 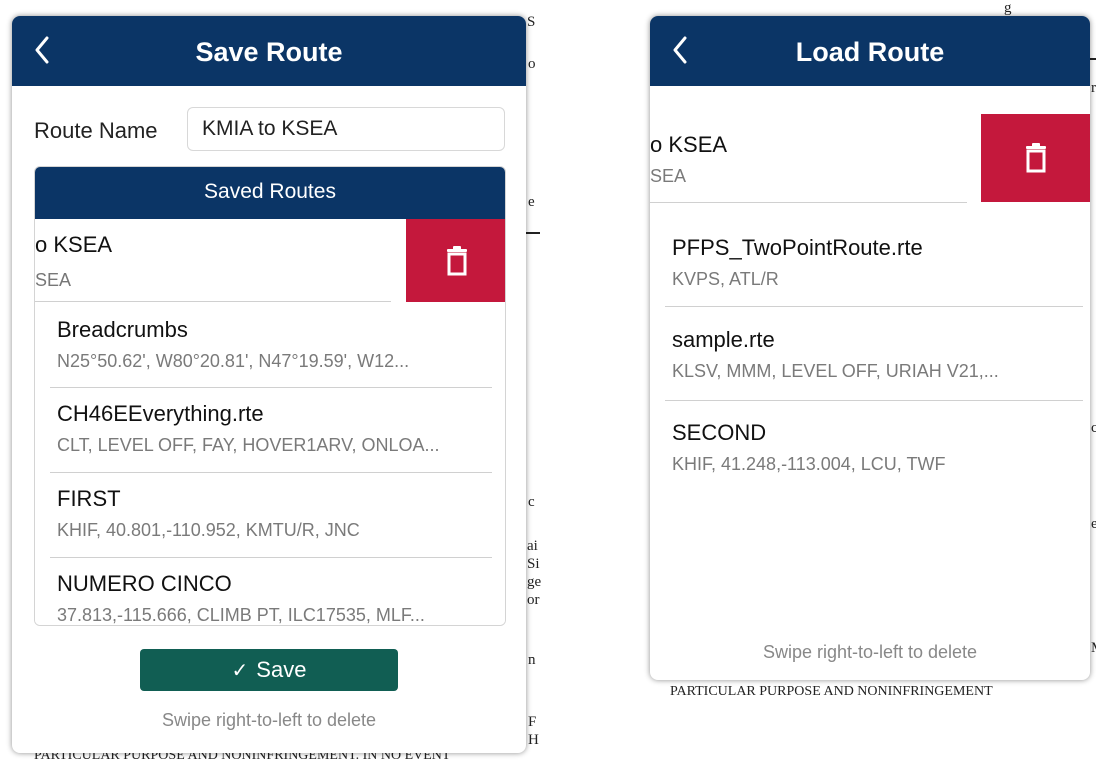 What do you see at coordinates (1093, 88) in the screenshot?
I see `background-text: r` at bounding box center [1093, 88].